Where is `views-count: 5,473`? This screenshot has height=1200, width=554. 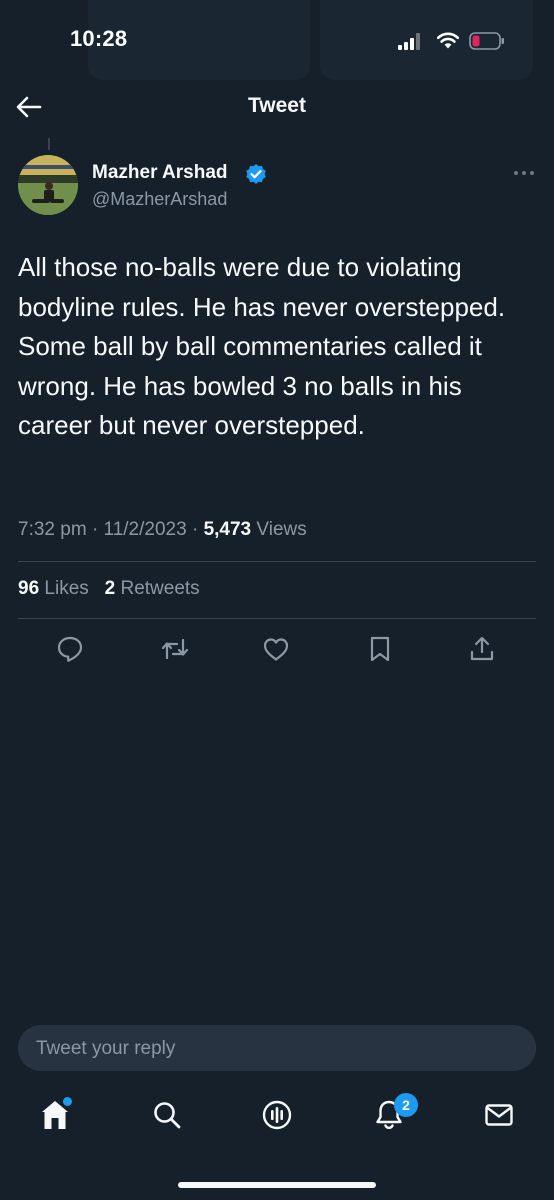 views-count: 5,473 is located at coordinates (227, 529).